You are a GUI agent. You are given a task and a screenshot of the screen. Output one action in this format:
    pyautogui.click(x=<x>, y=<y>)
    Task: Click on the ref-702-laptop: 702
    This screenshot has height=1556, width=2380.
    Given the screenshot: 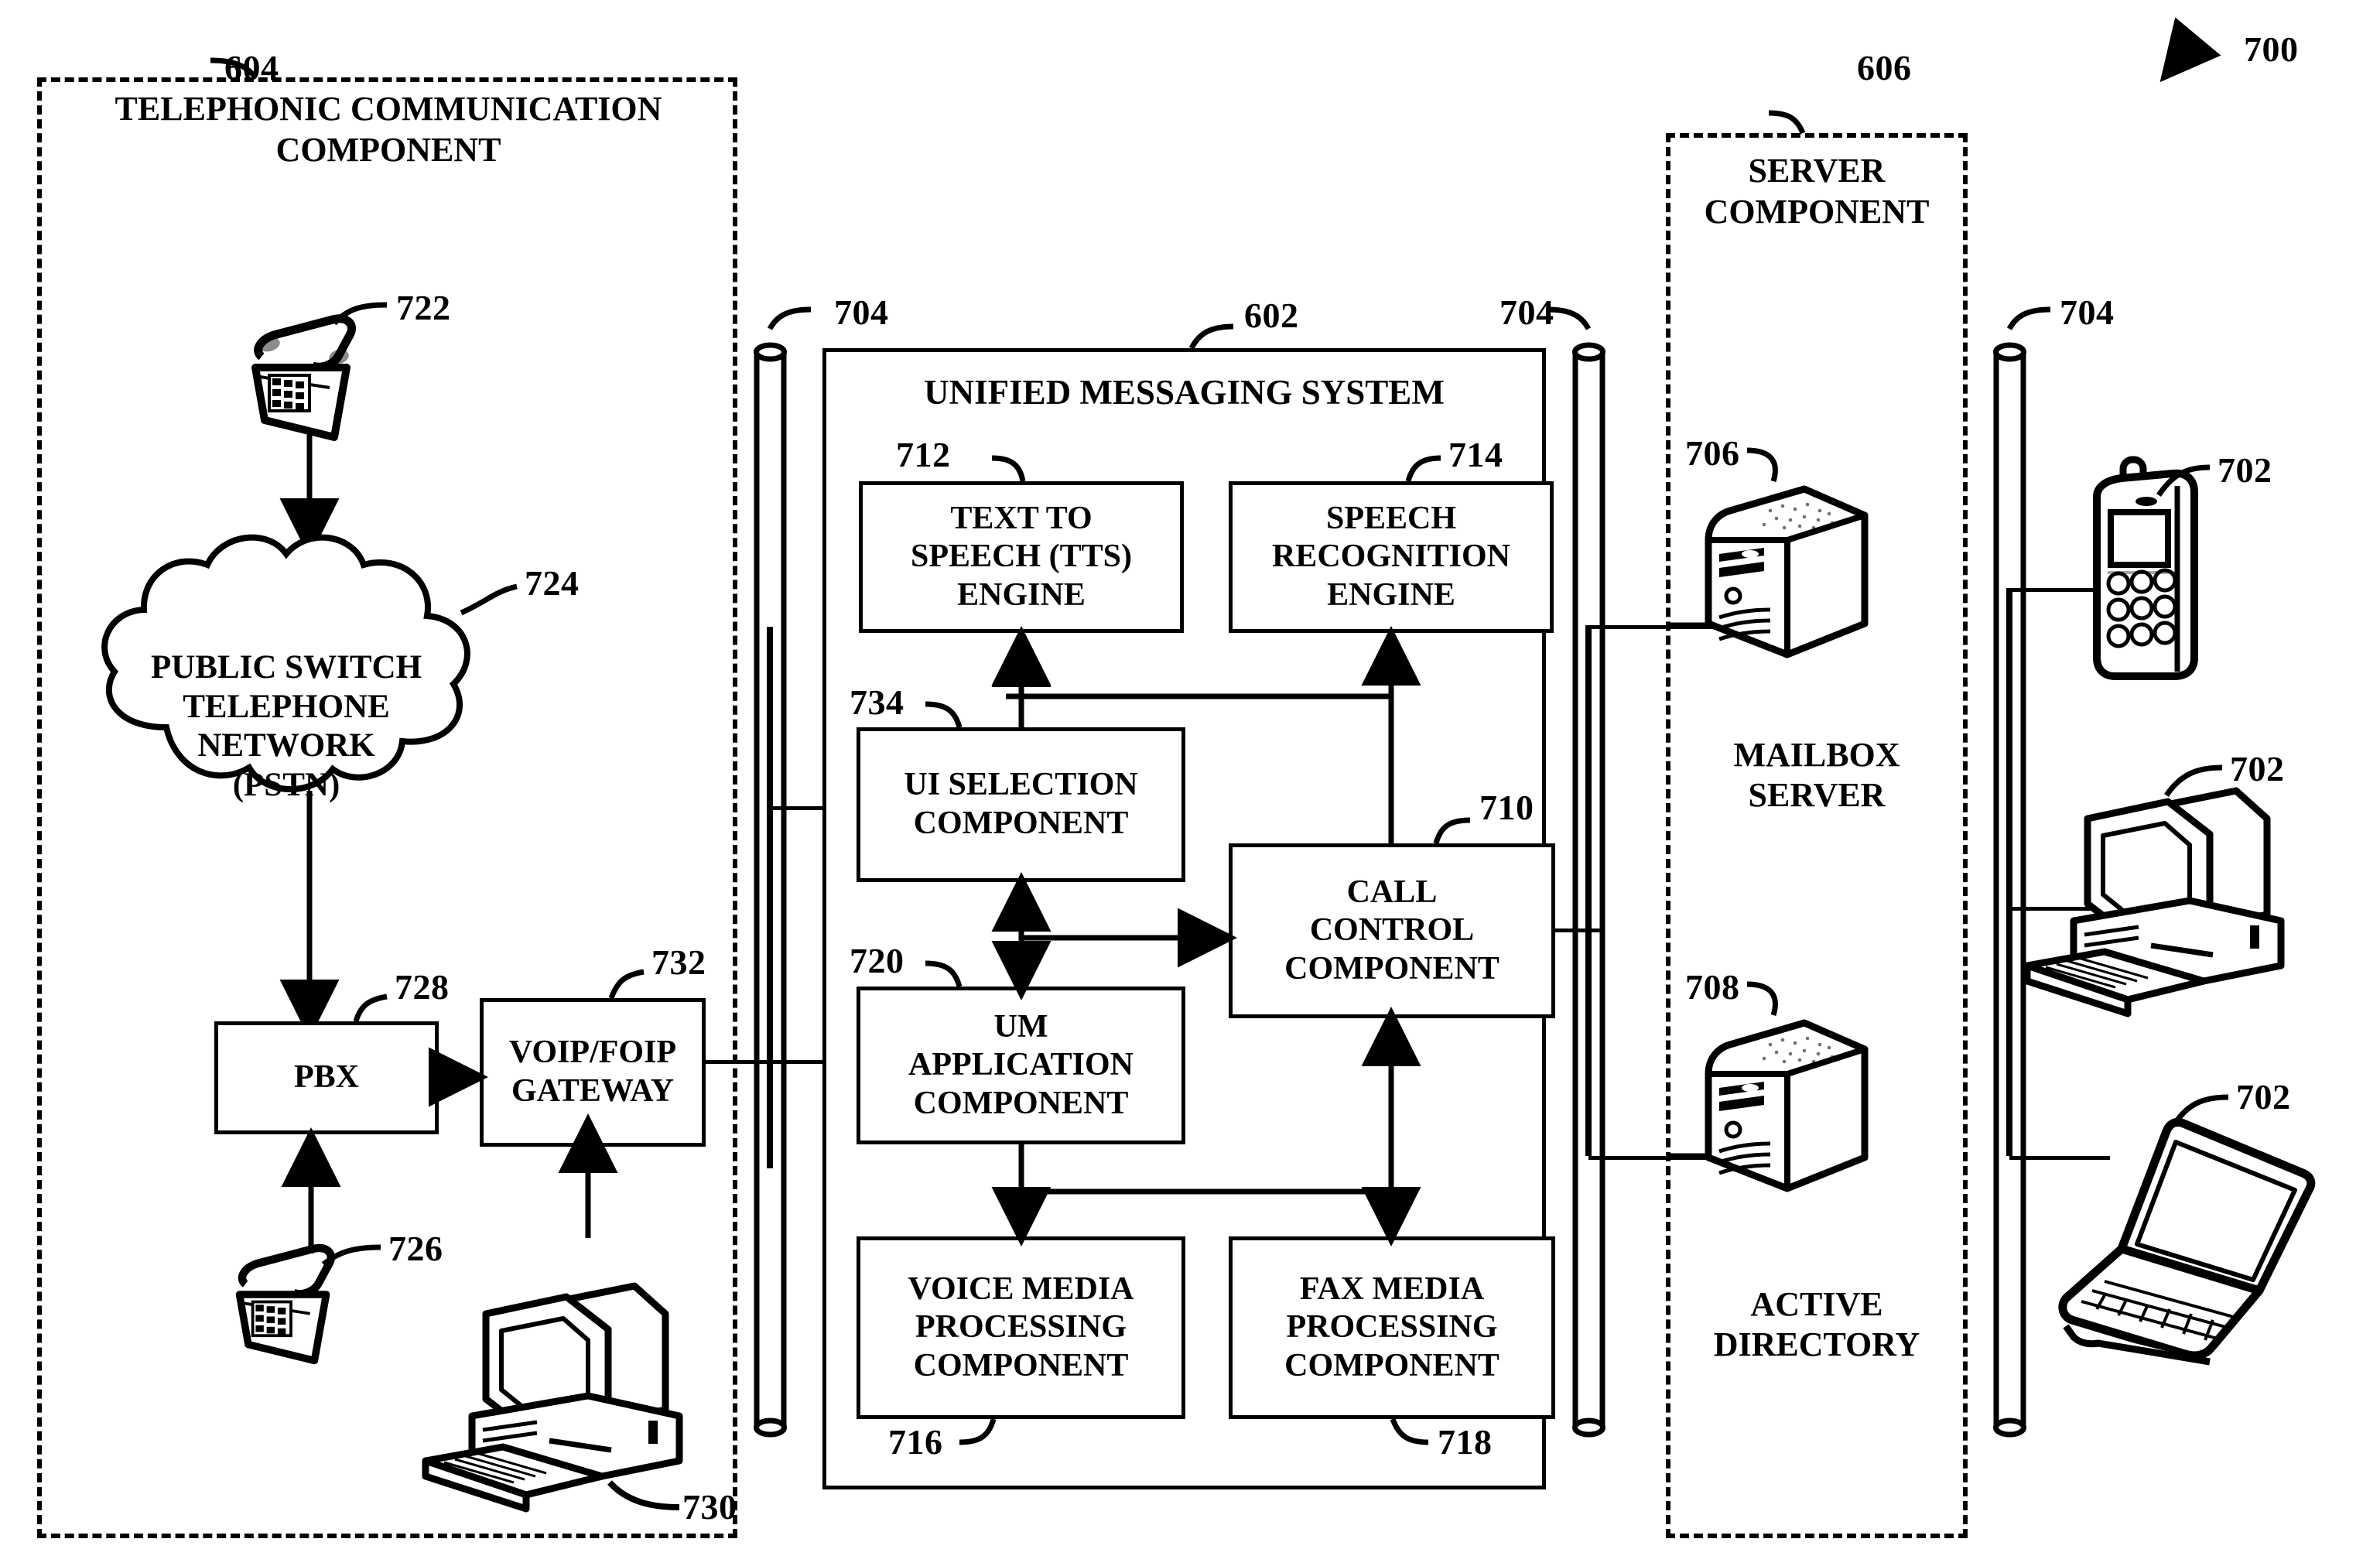 What is the action you would take?
    pyautogui.click(x=2263, y=1097)
    